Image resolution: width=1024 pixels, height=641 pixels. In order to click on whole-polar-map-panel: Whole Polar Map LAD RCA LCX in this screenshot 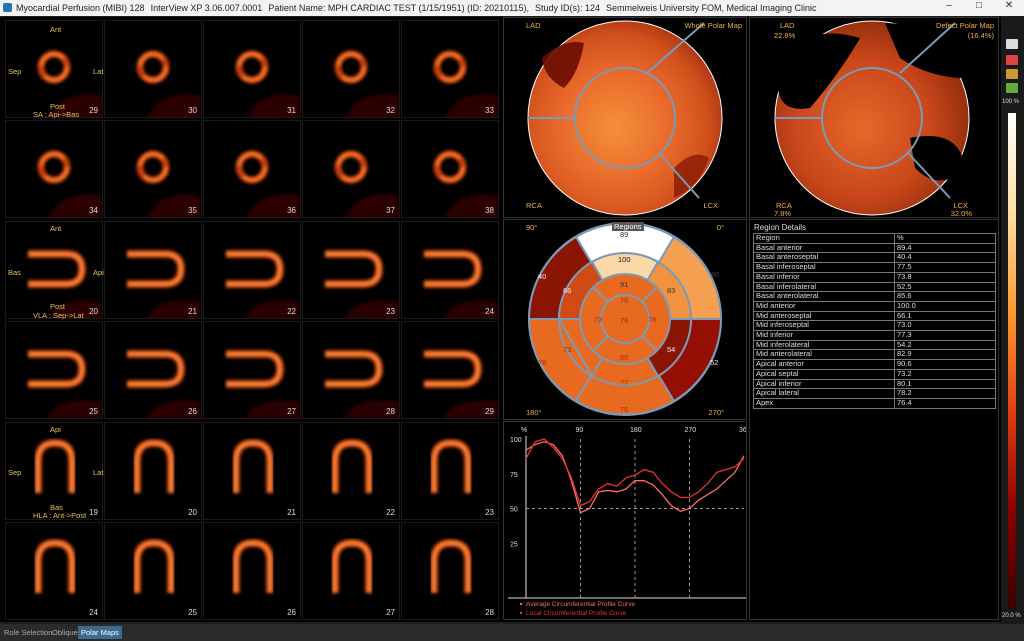, I will do `click(625, 117)`.